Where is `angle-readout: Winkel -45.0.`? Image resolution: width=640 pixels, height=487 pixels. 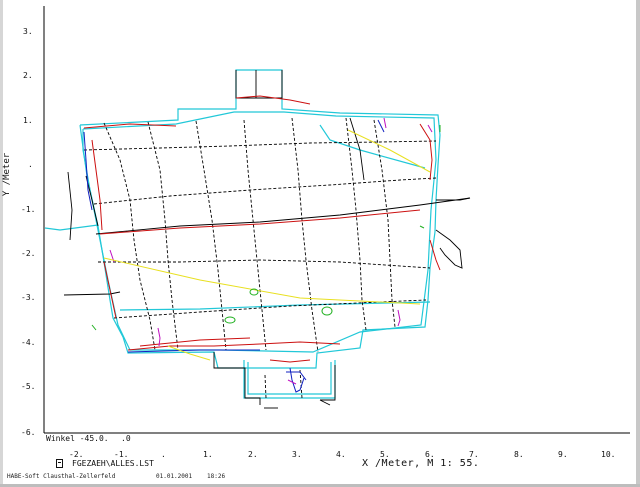 angle-readout: Winkel -45.0. is located at coordinates (77, 438).